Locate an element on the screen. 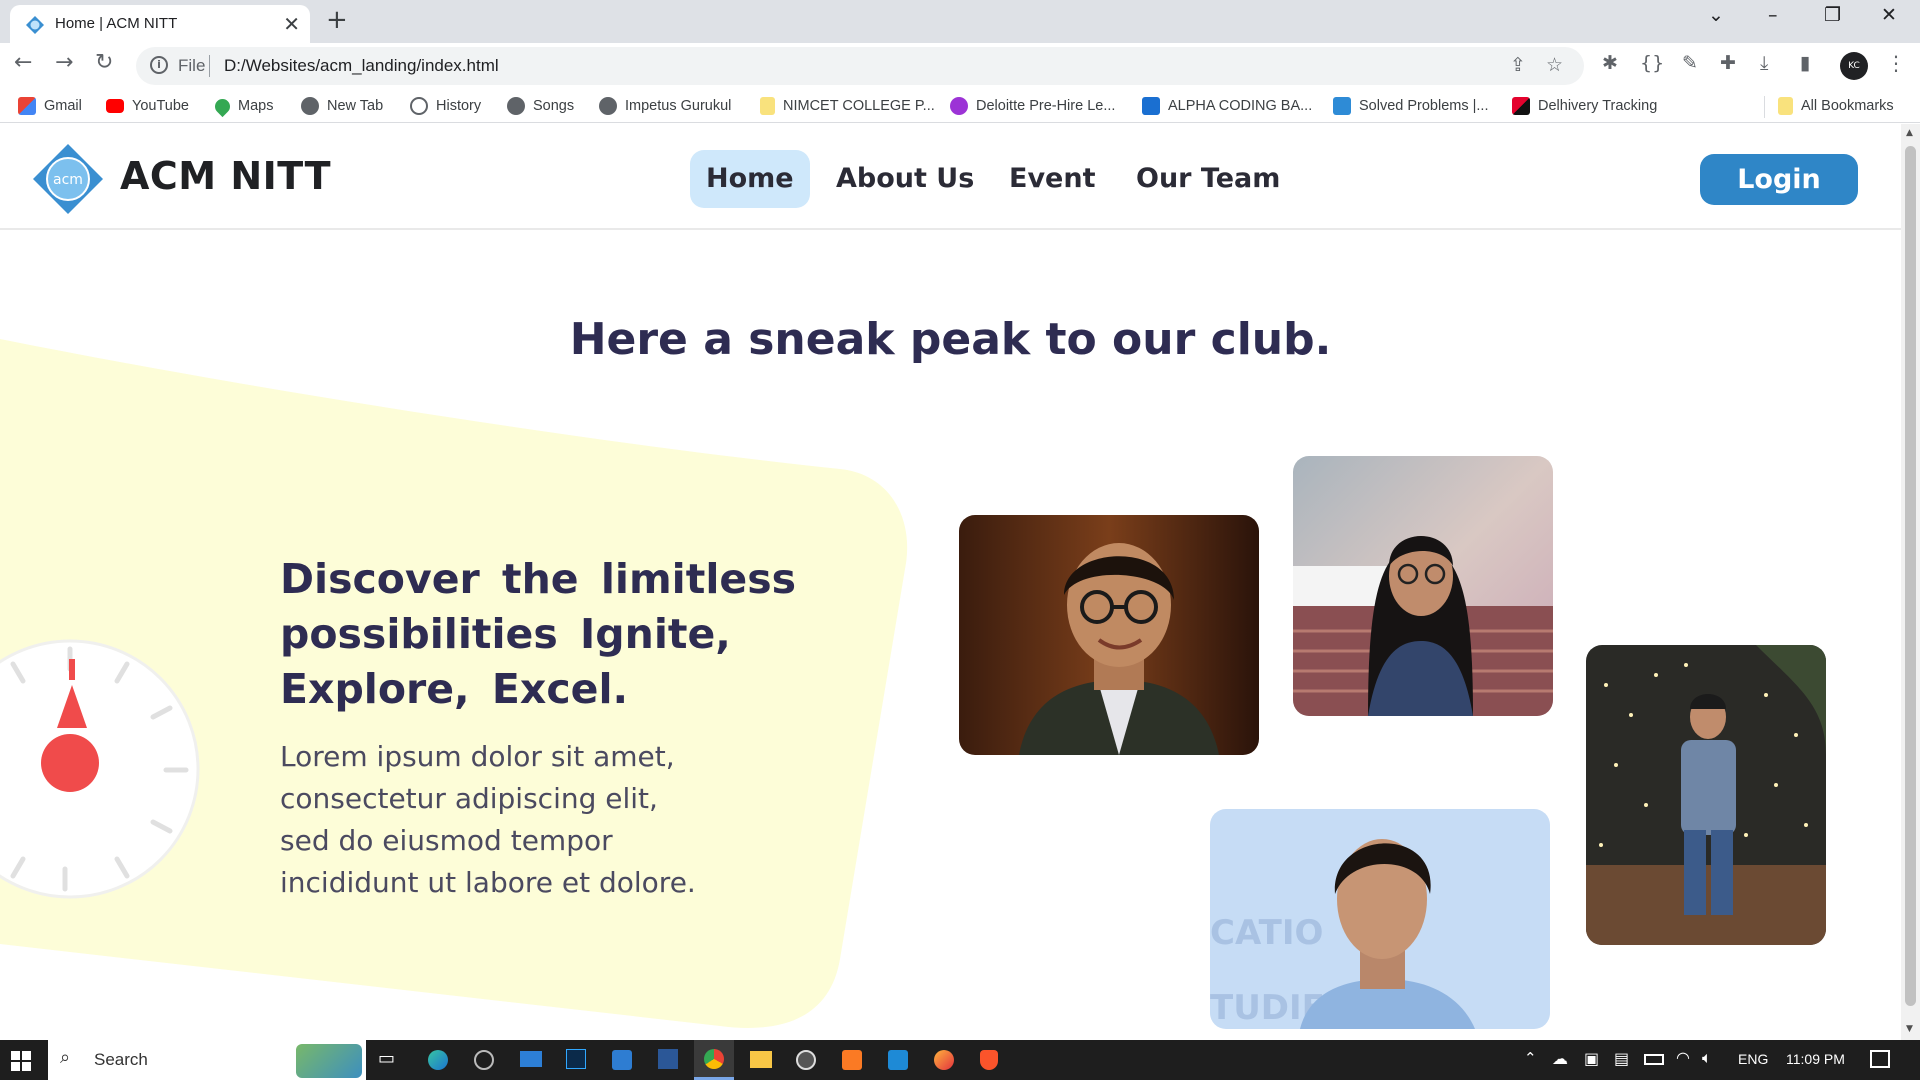 This screenshot has height=1080, width=1920. bookmark-label: Maps is located at coordinates (256, 106).